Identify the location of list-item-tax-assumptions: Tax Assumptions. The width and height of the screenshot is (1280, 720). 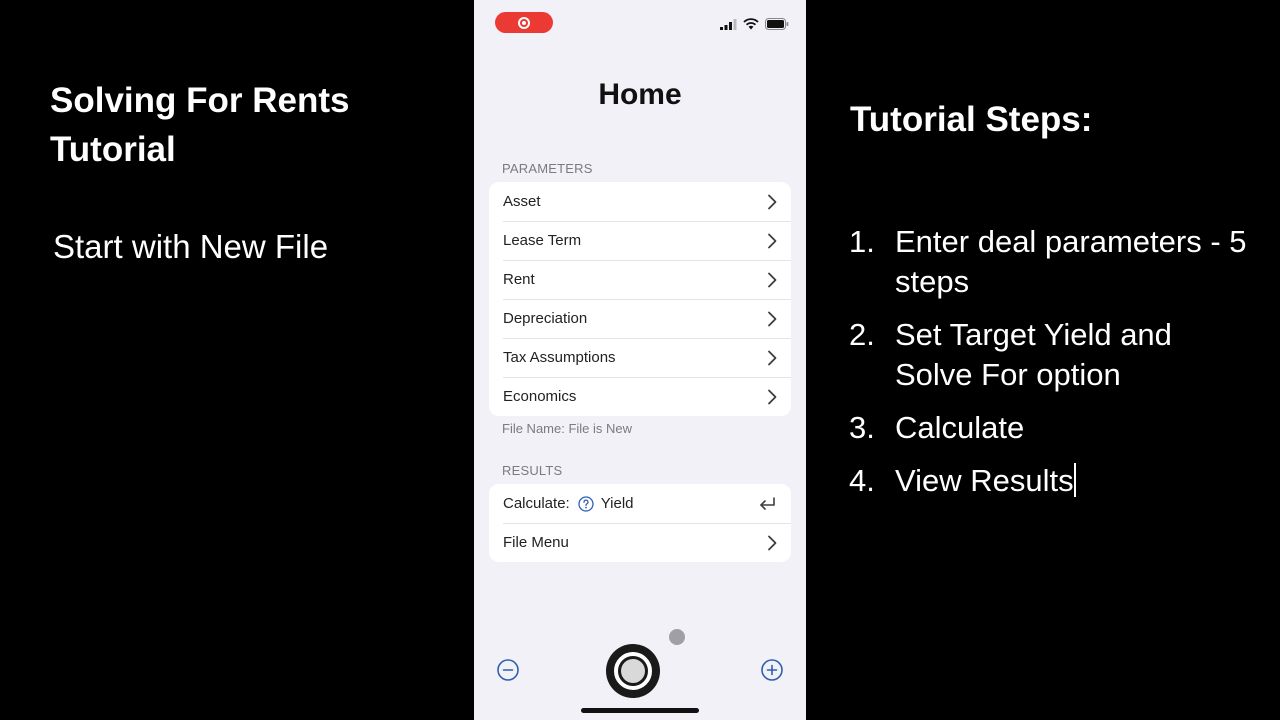
(640, 357).